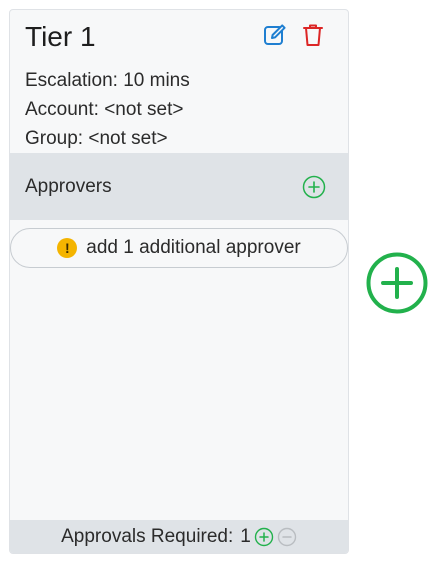  Describe the element at coordinates (397, 283) in the screenshot. I see `add-tier-button` at that location.